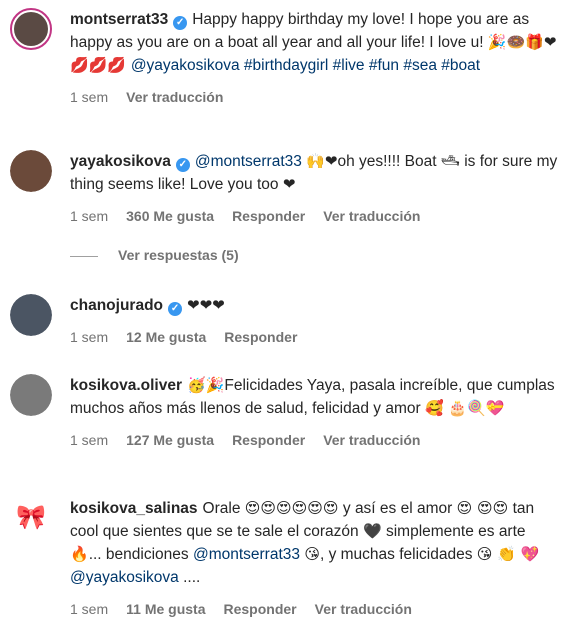  I want to click on comment-meta: 1 sem Ver traducción, so click(314, 98).